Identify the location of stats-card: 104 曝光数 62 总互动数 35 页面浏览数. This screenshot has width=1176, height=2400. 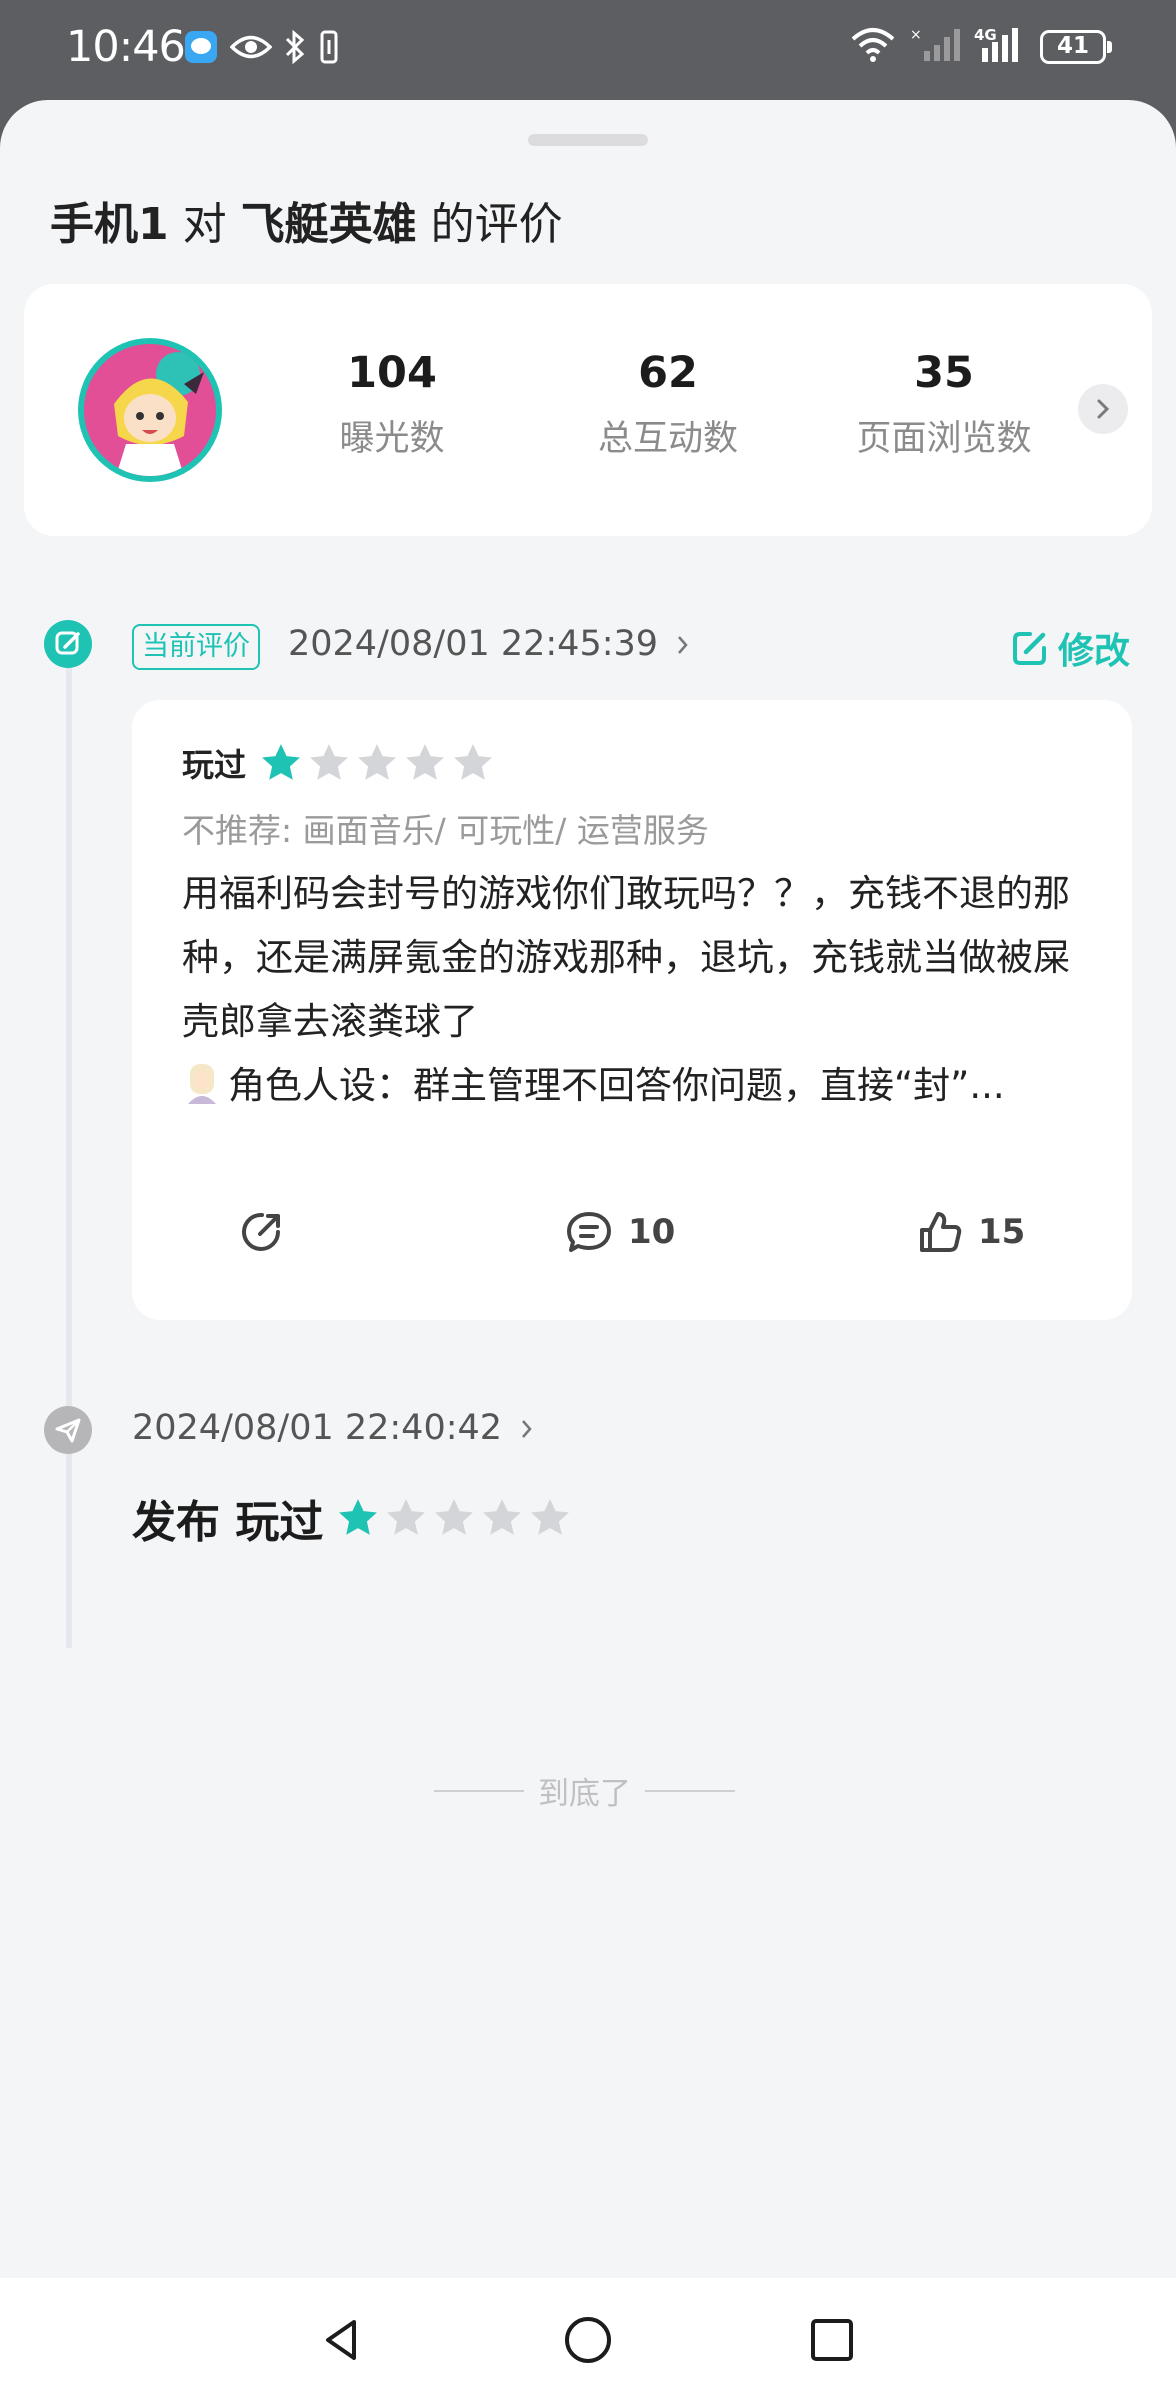
(588, 410).